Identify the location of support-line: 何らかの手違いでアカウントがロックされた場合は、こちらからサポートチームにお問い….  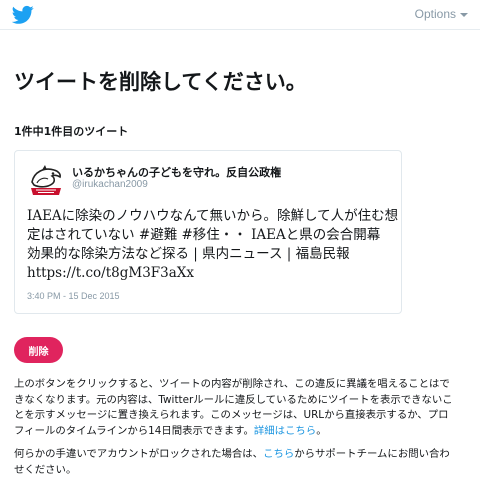
(242, 455).